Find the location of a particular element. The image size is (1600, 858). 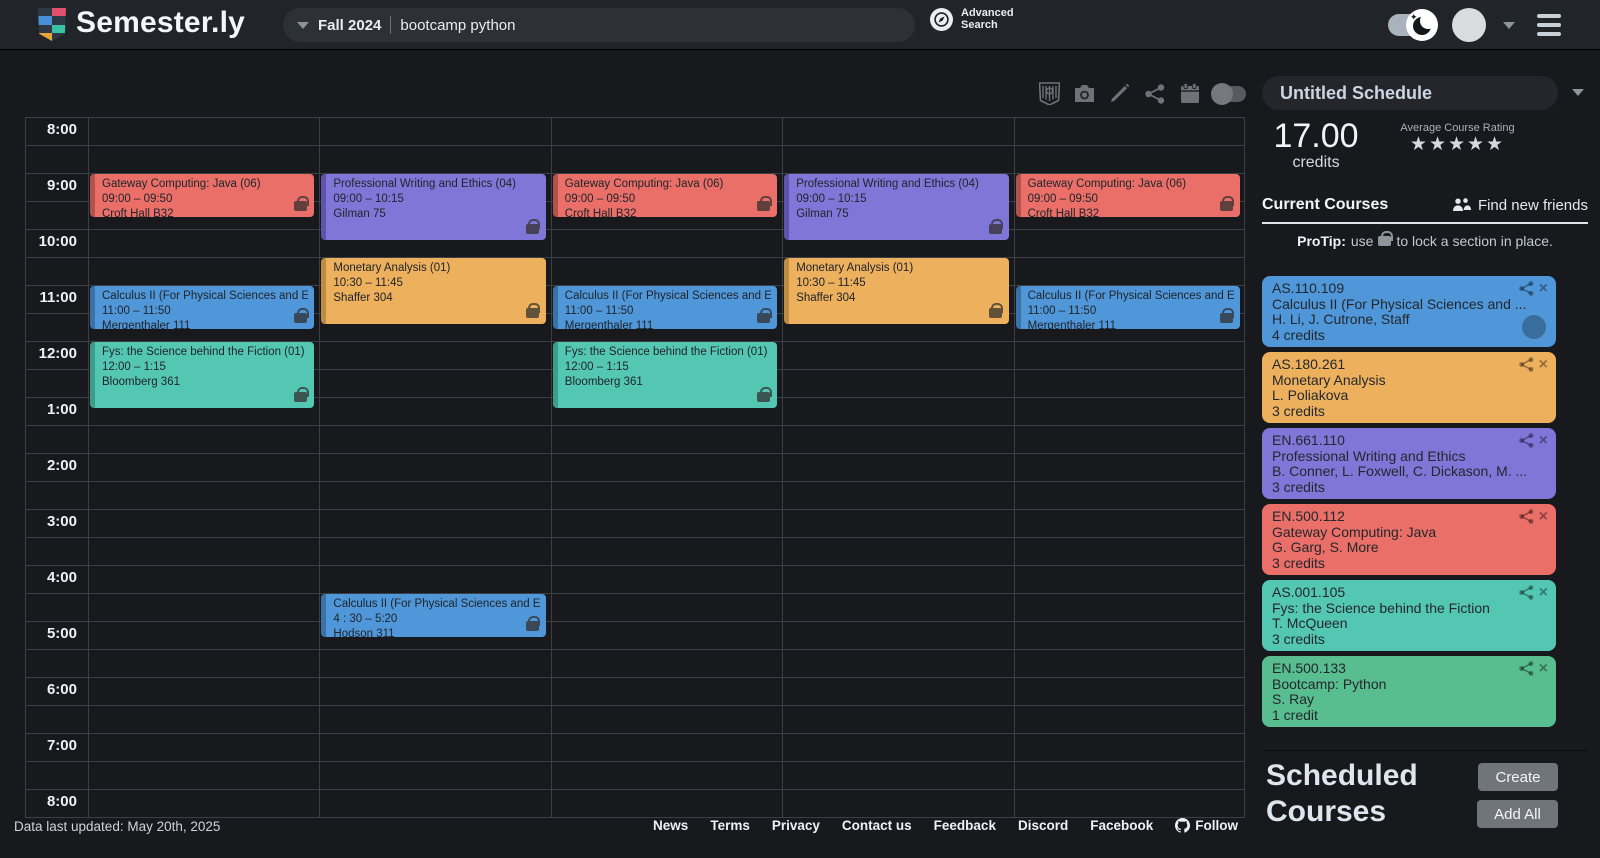

compare-toggle is located at coordinates (1228, 93).